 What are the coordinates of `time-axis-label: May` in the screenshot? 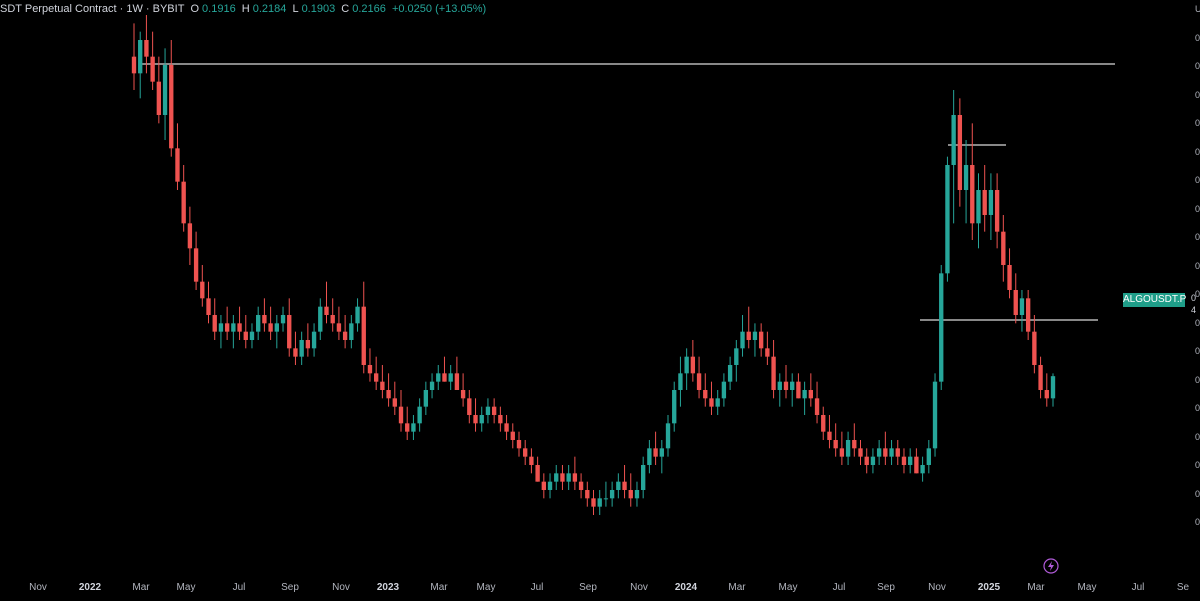 It's located at (186, 587).